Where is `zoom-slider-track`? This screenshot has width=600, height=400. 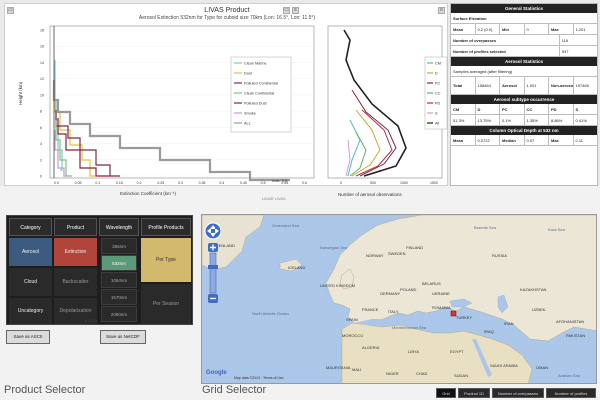
zoom-slider-track is located at coordinates (213, 273).